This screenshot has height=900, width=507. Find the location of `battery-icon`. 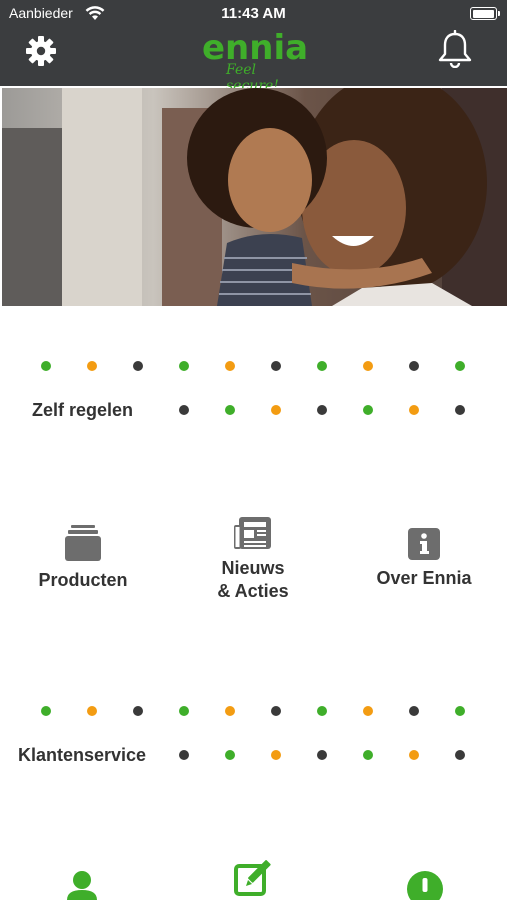

battery-icon is located at coordinates (485, 13).